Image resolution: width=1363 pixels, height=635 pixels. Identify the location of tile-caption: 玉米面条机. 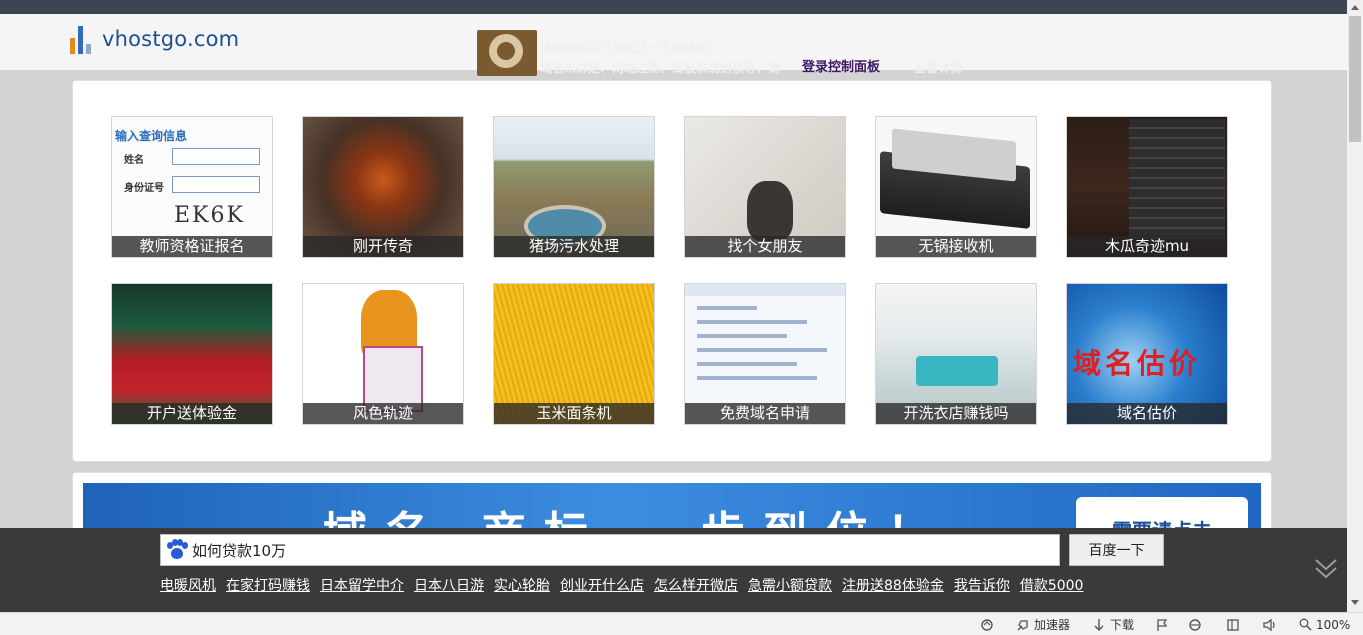
(574, 413).